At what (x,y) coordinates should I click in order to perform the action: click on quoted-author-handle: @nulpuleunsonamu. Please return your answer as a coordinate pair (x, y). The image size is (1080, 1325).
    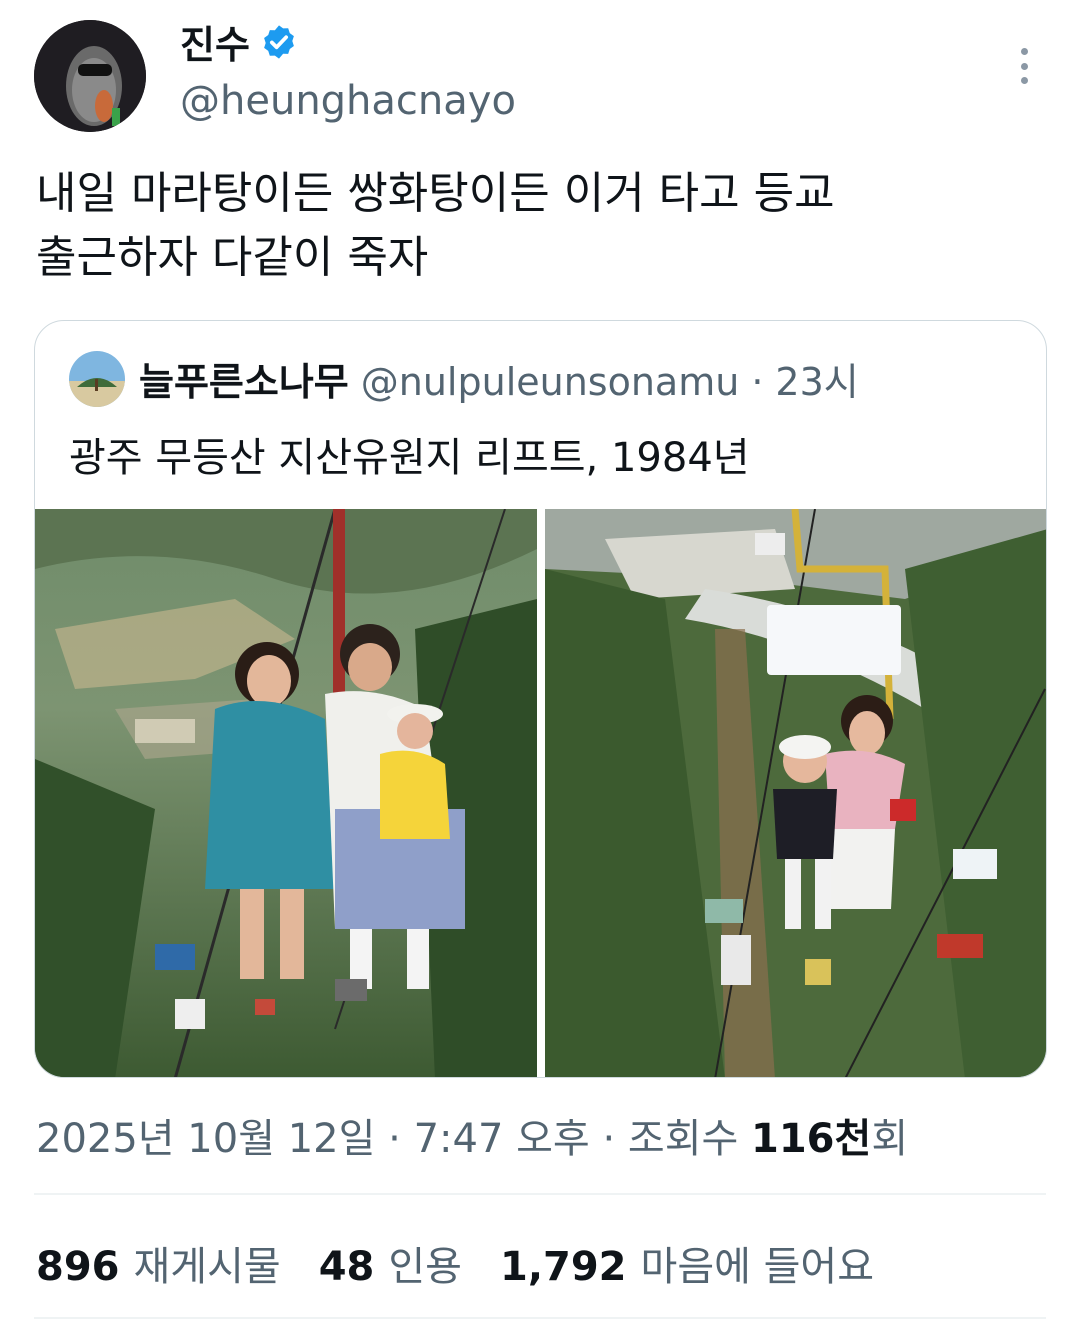
    Looking at the image, I should click on (550, 382).